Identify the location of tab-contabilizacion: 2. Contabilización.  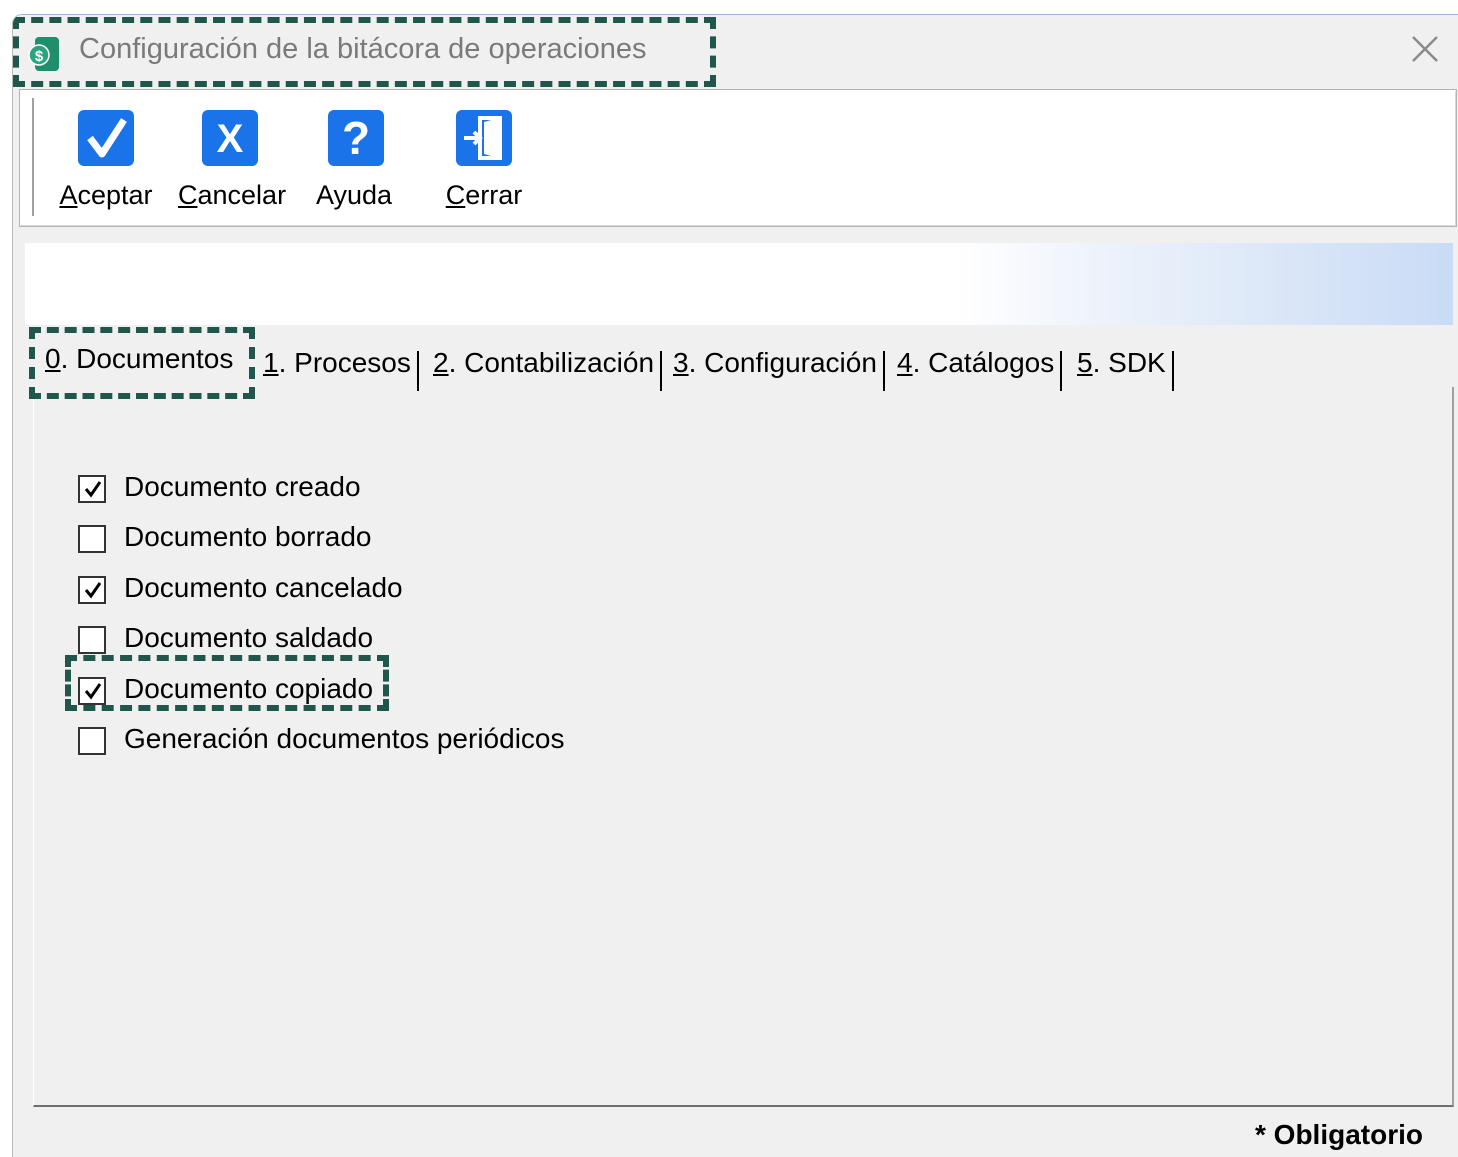
(548, 369).